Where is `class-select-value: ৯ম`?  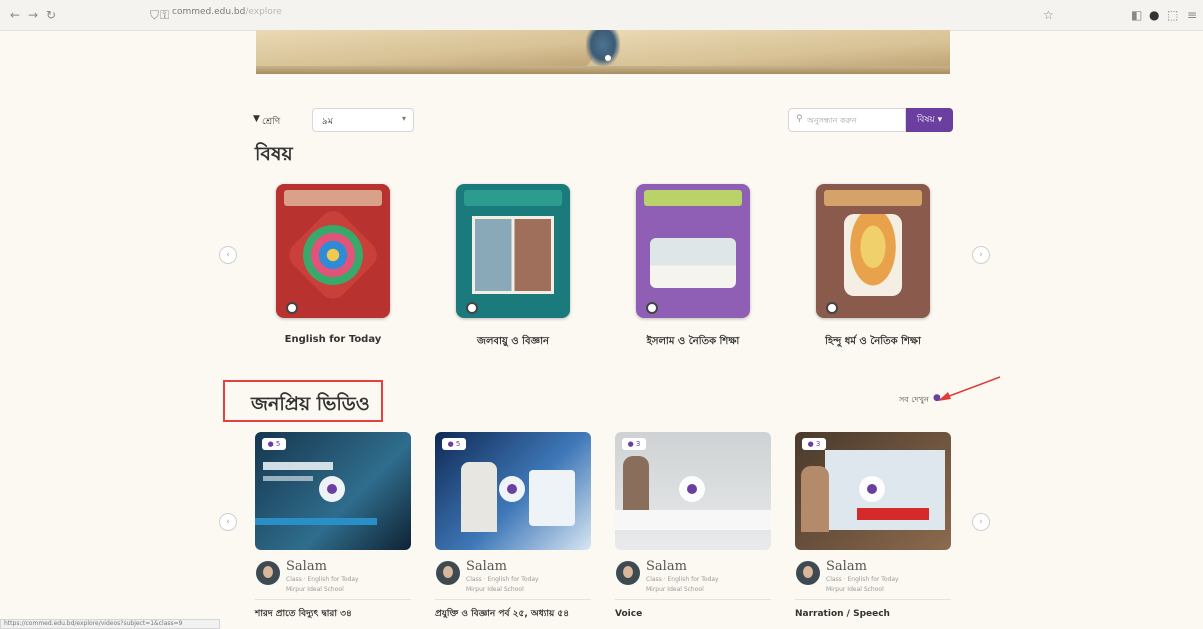
class-select-value: ৯ম is located at coordinates (327, 122).